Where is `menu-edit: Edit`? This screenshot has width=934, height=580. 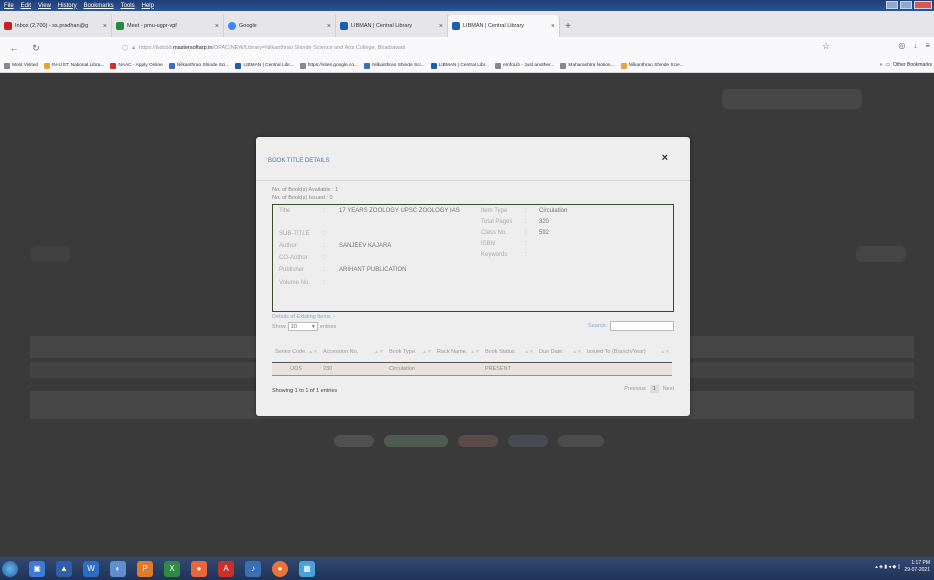 menu-edit: Edit is located at coordinates (26, 6).